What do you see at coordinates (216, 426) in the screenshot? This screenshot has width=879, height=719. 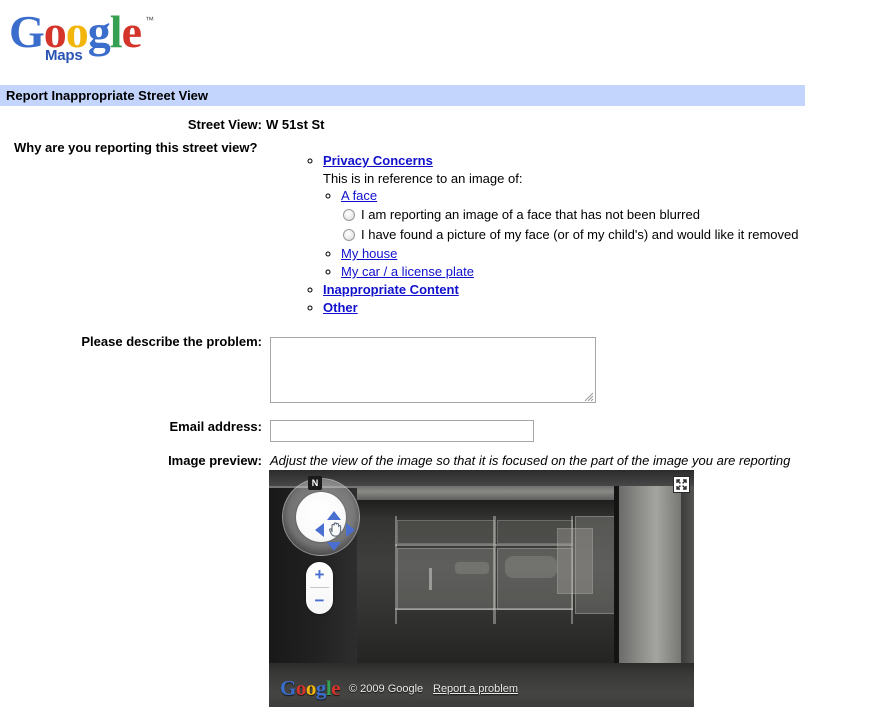 I see `email-address-label: Email address:` at bounding box center [216, 426].